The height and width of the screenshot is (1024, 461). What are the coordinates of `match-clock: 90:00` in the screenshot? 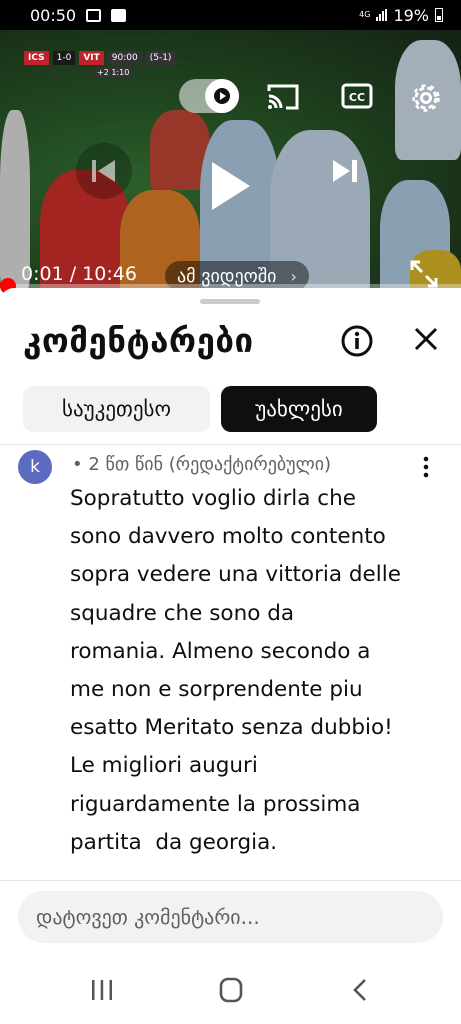 It's located at (124, 58).